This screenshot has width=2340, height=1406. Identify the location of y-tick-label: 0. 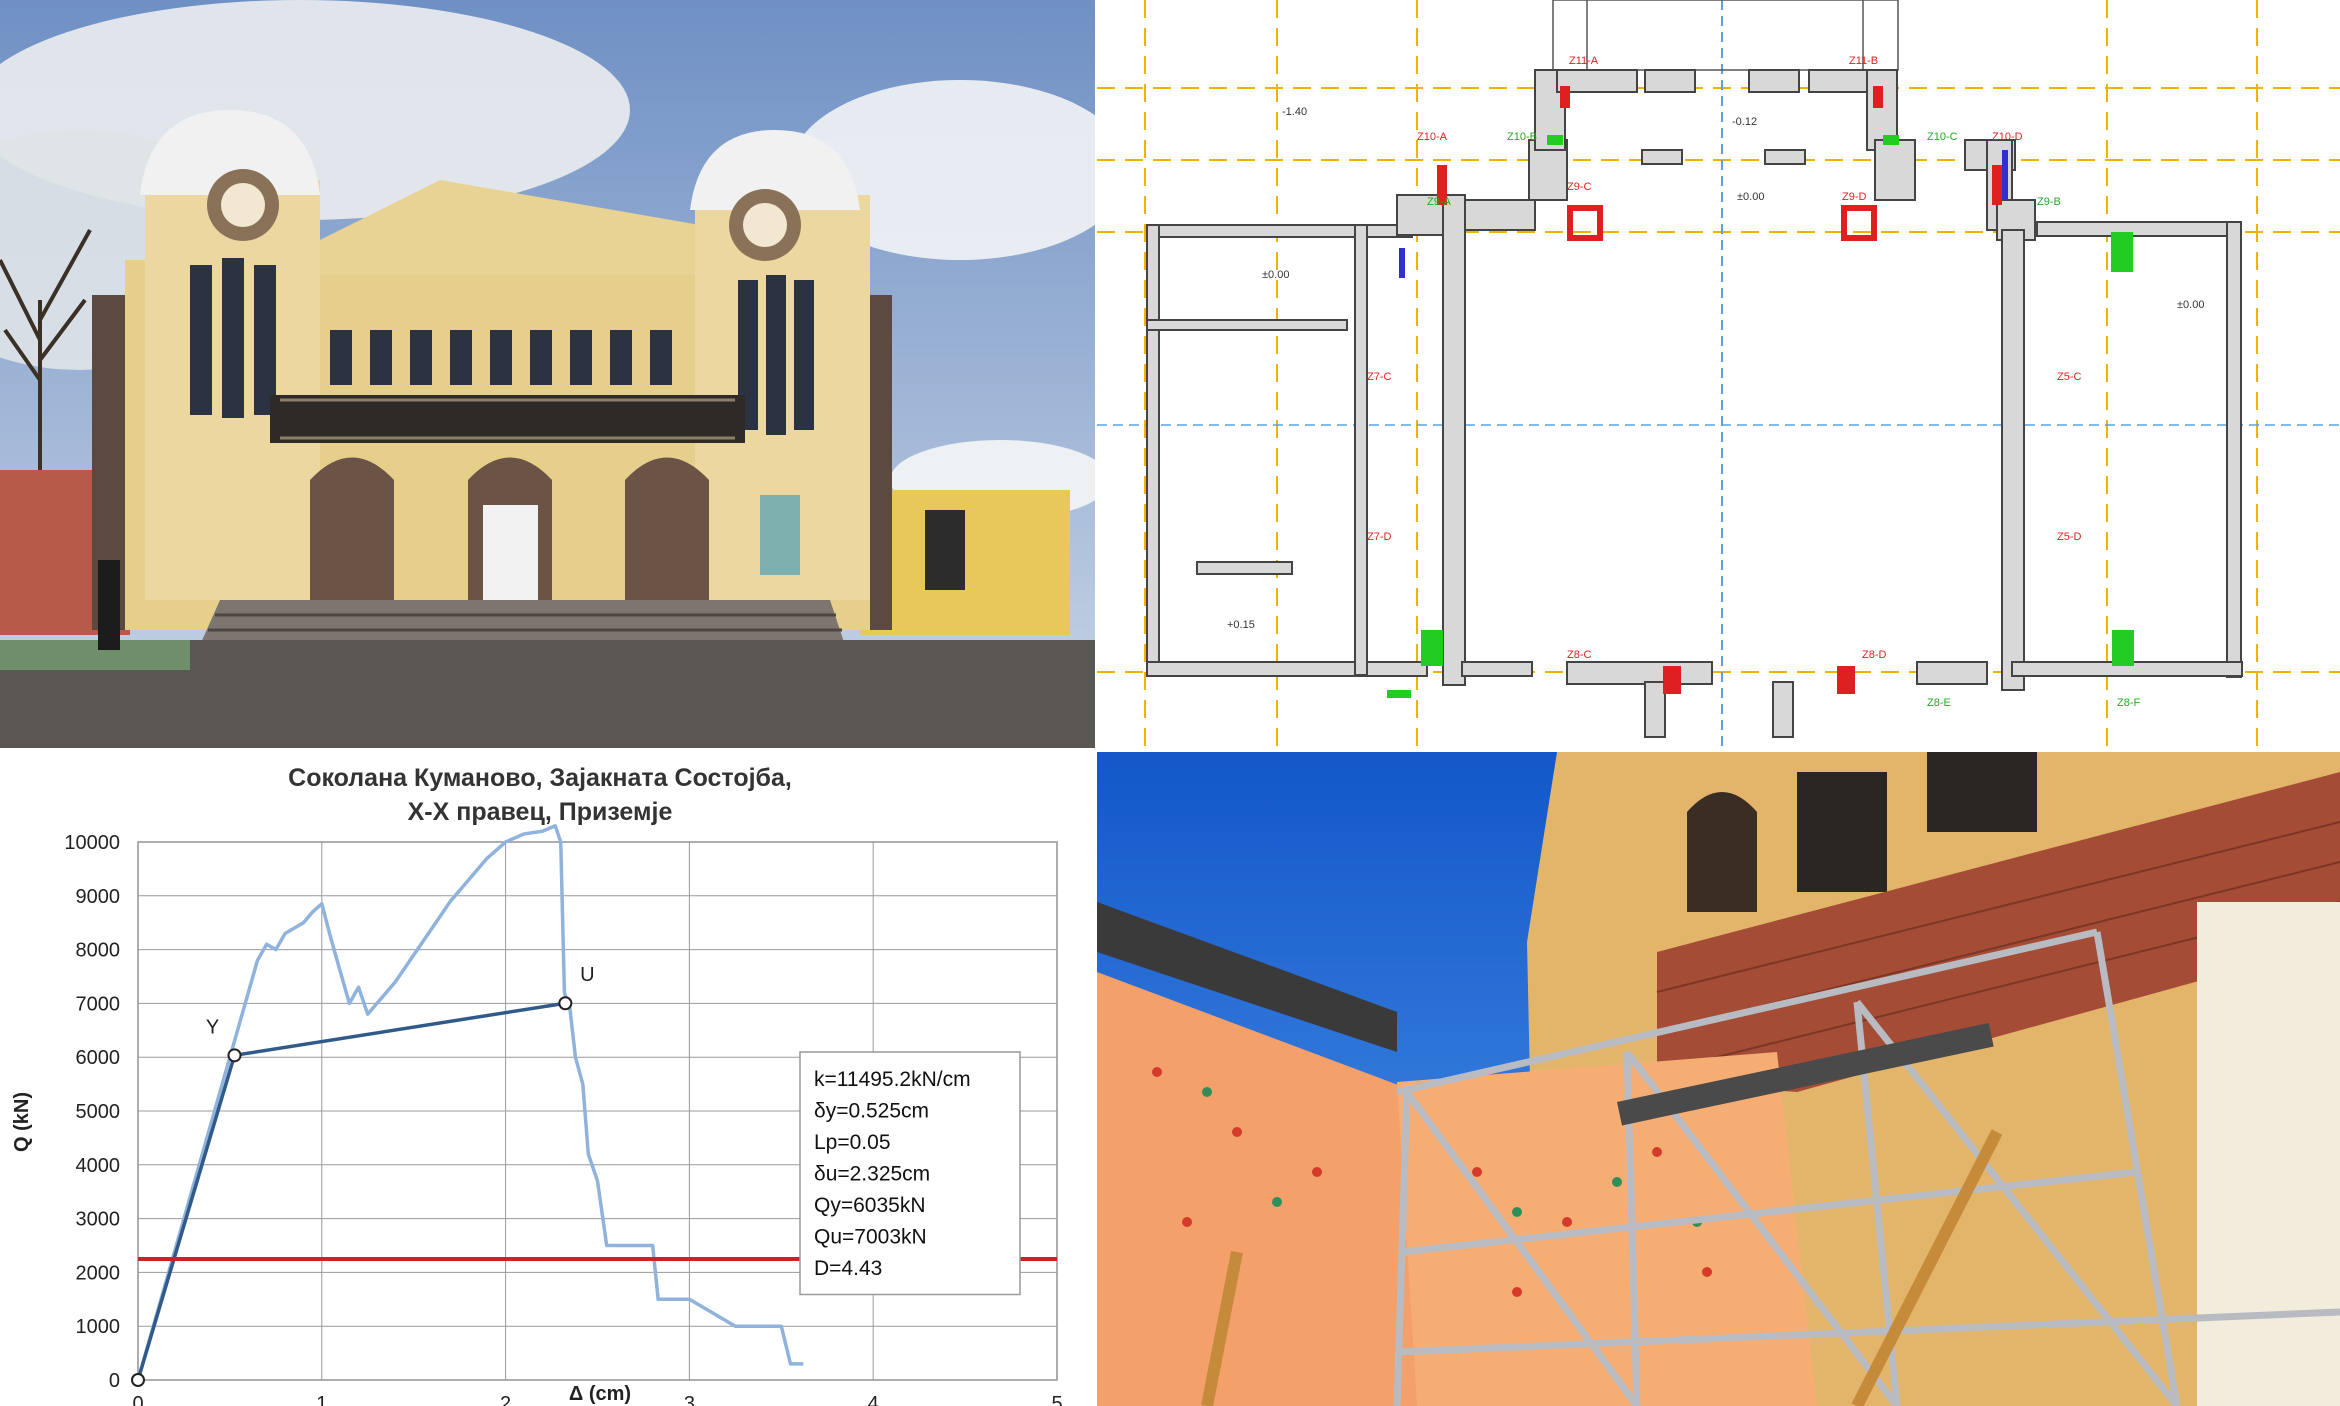
(114, 1381).